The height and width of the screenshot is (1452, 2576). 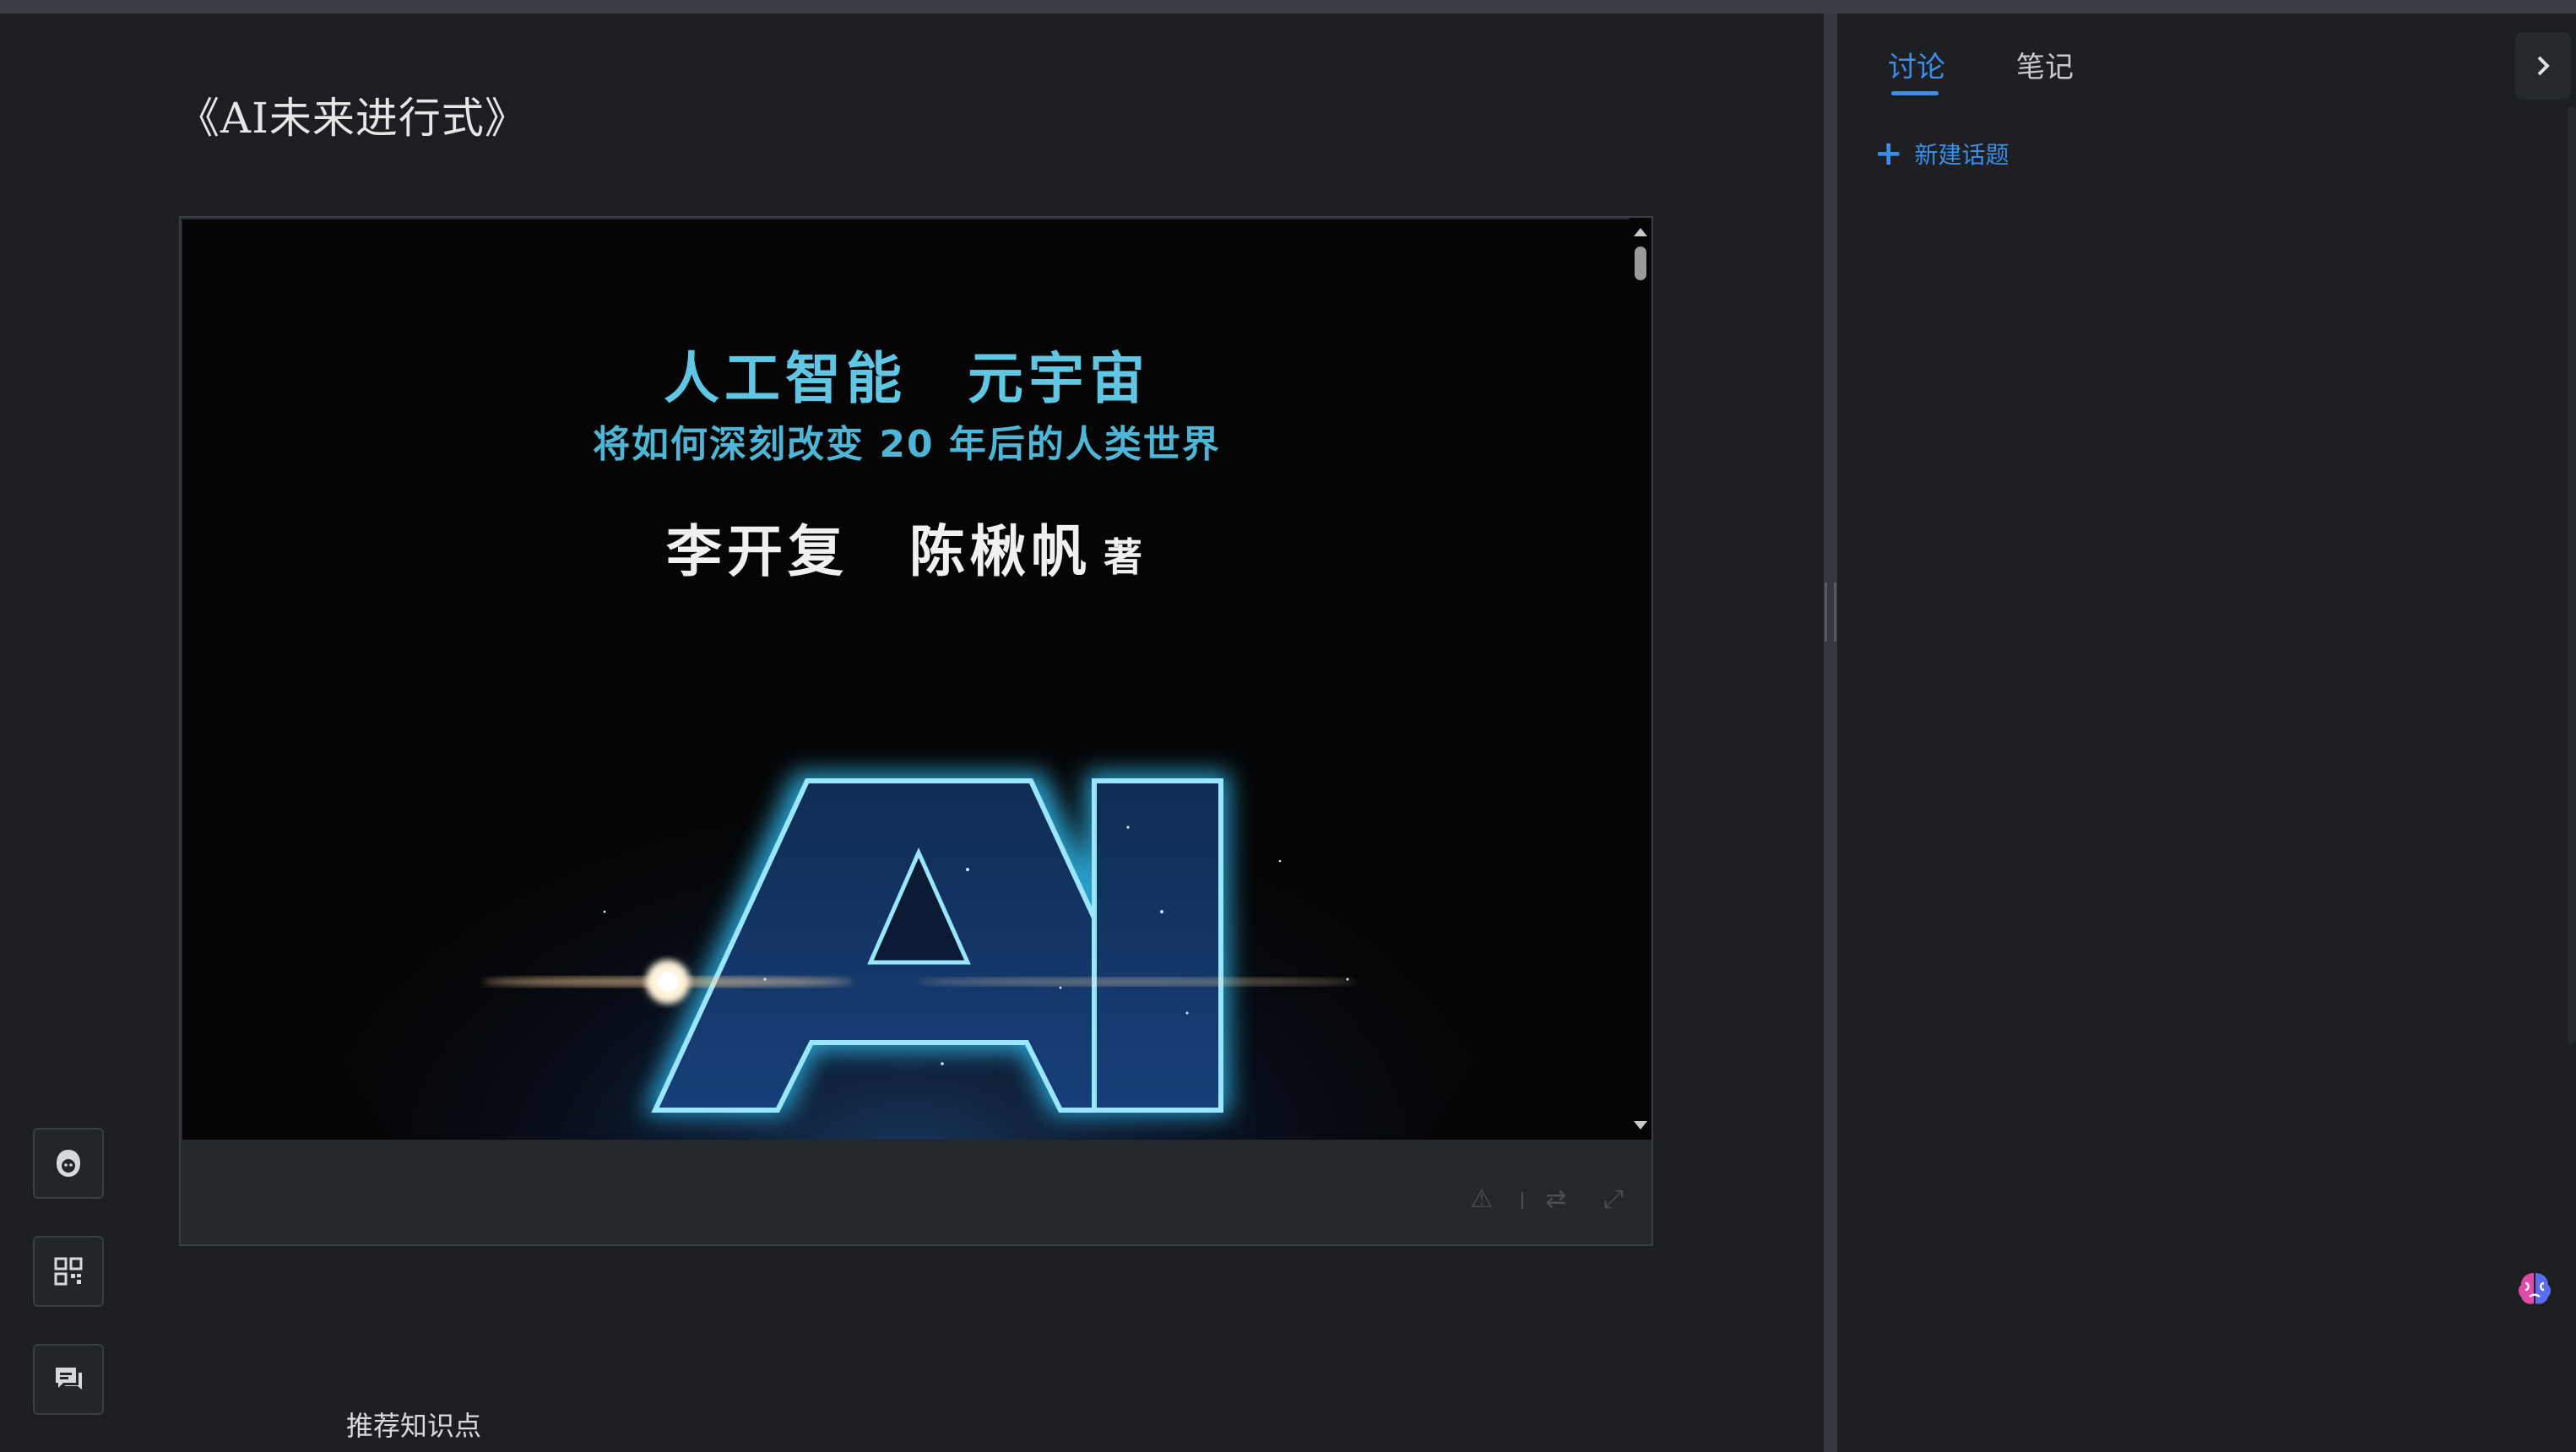 I want to click on ai-assistant-button, so click(x=2535, y=1288).